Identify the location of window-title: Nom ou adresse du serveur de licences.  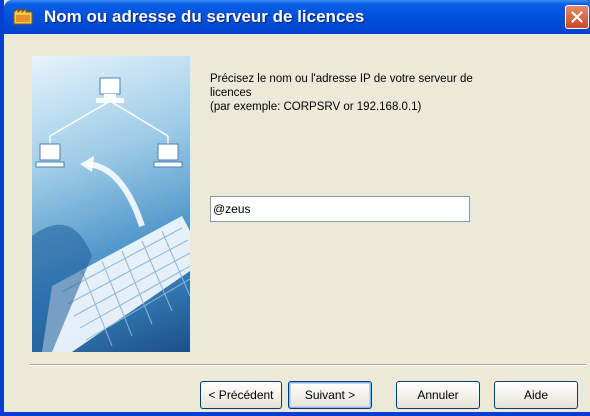
(204, 16).